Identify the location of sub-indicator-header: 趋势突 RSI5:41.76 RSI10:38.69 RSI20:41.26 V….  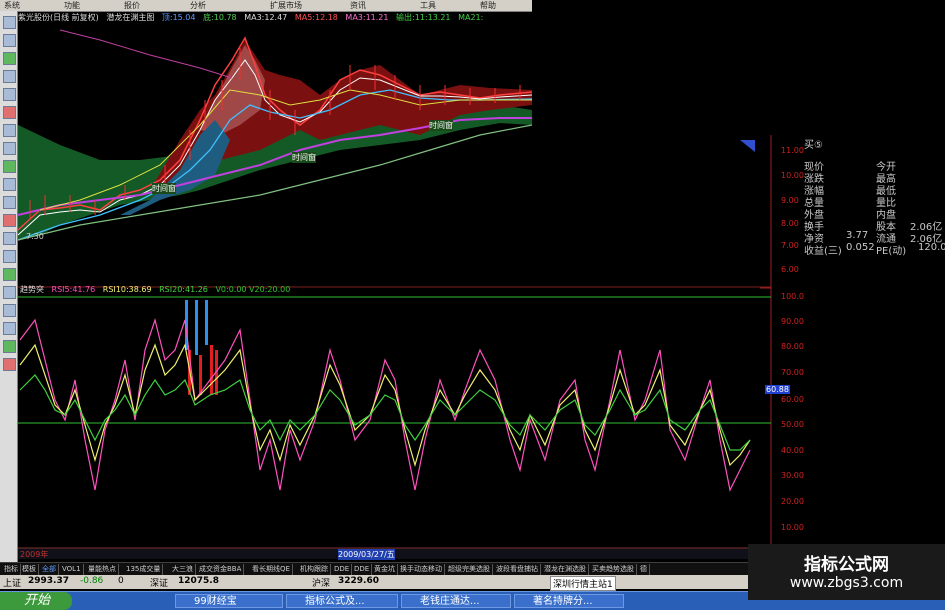
(157, 289).